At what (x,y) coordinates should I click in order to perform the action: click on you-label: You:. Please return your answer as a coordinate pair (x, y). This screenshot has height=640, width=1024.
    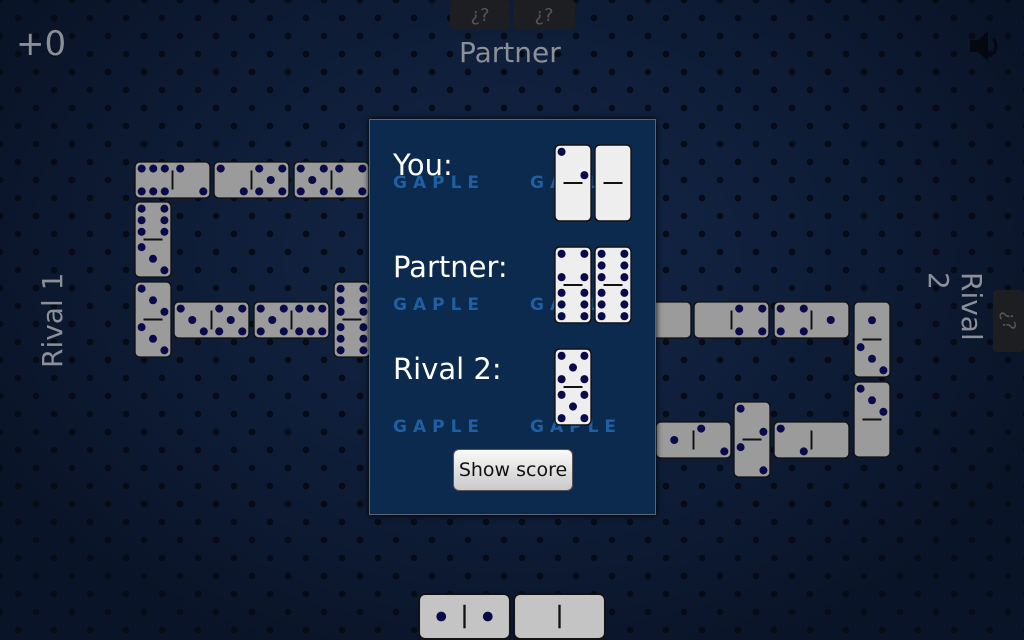
    Looking at the image, I should click on (423, 165).